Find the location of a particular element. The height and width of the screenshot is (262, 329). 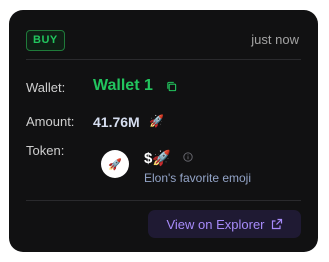

token-name: Elon's favorite emoji is located at coordinates (198, 178).